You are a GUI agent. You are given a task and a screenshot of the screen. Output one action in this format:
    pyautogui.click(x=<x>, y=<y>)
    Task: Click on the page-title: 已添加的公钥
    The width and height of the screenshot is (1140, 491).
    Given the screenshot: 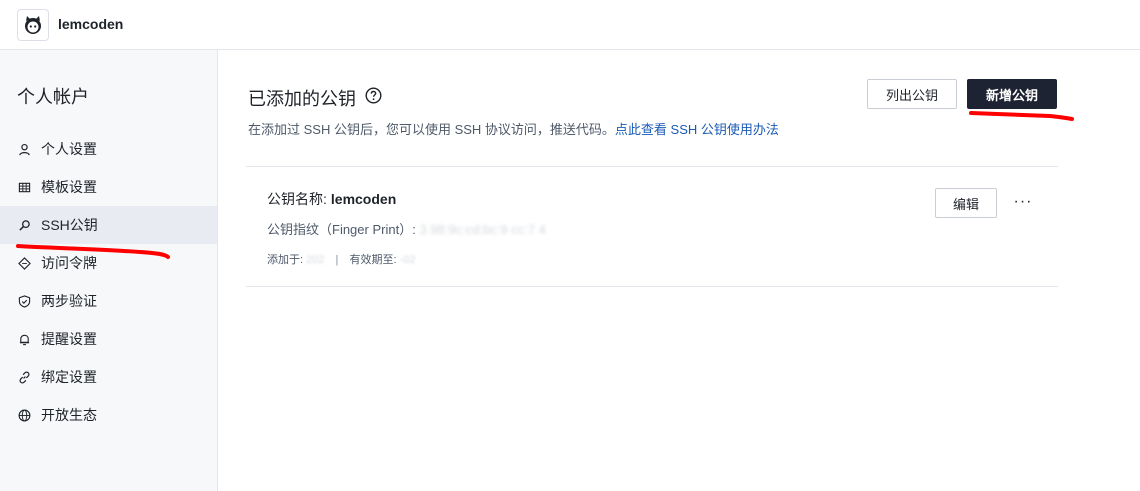 What is the action you would take?
    pyautogui.click(x=302, y=99)
    